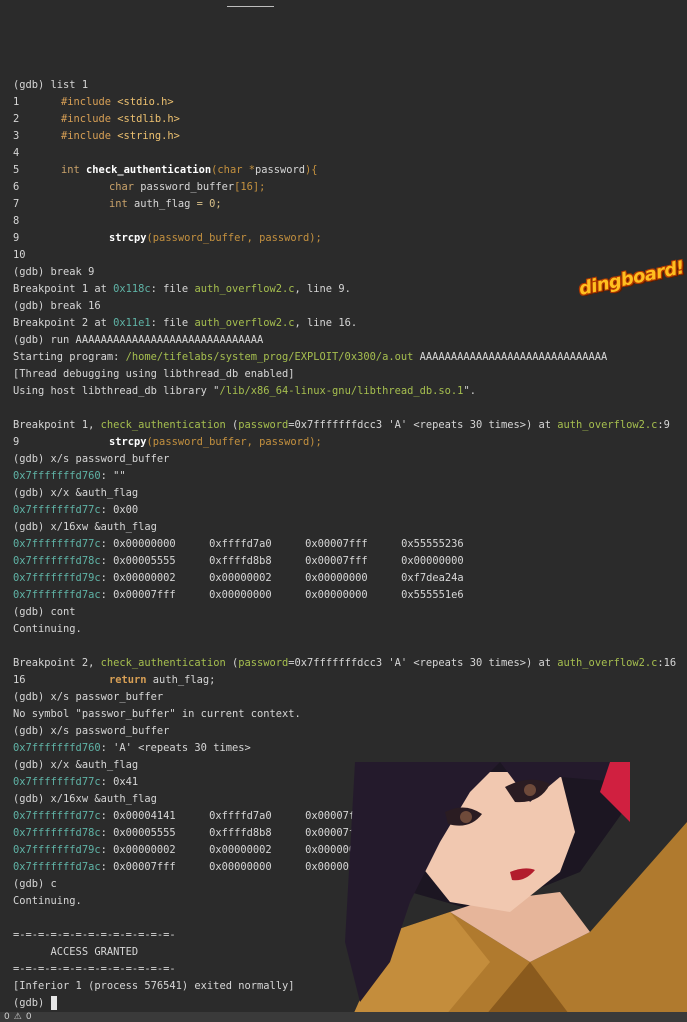 This screenshot has width=687, height=1022. What do you see at coordinates (326, 323) in the screenshot?
I see `text: , line 16.` at bounding box center [326, 323].